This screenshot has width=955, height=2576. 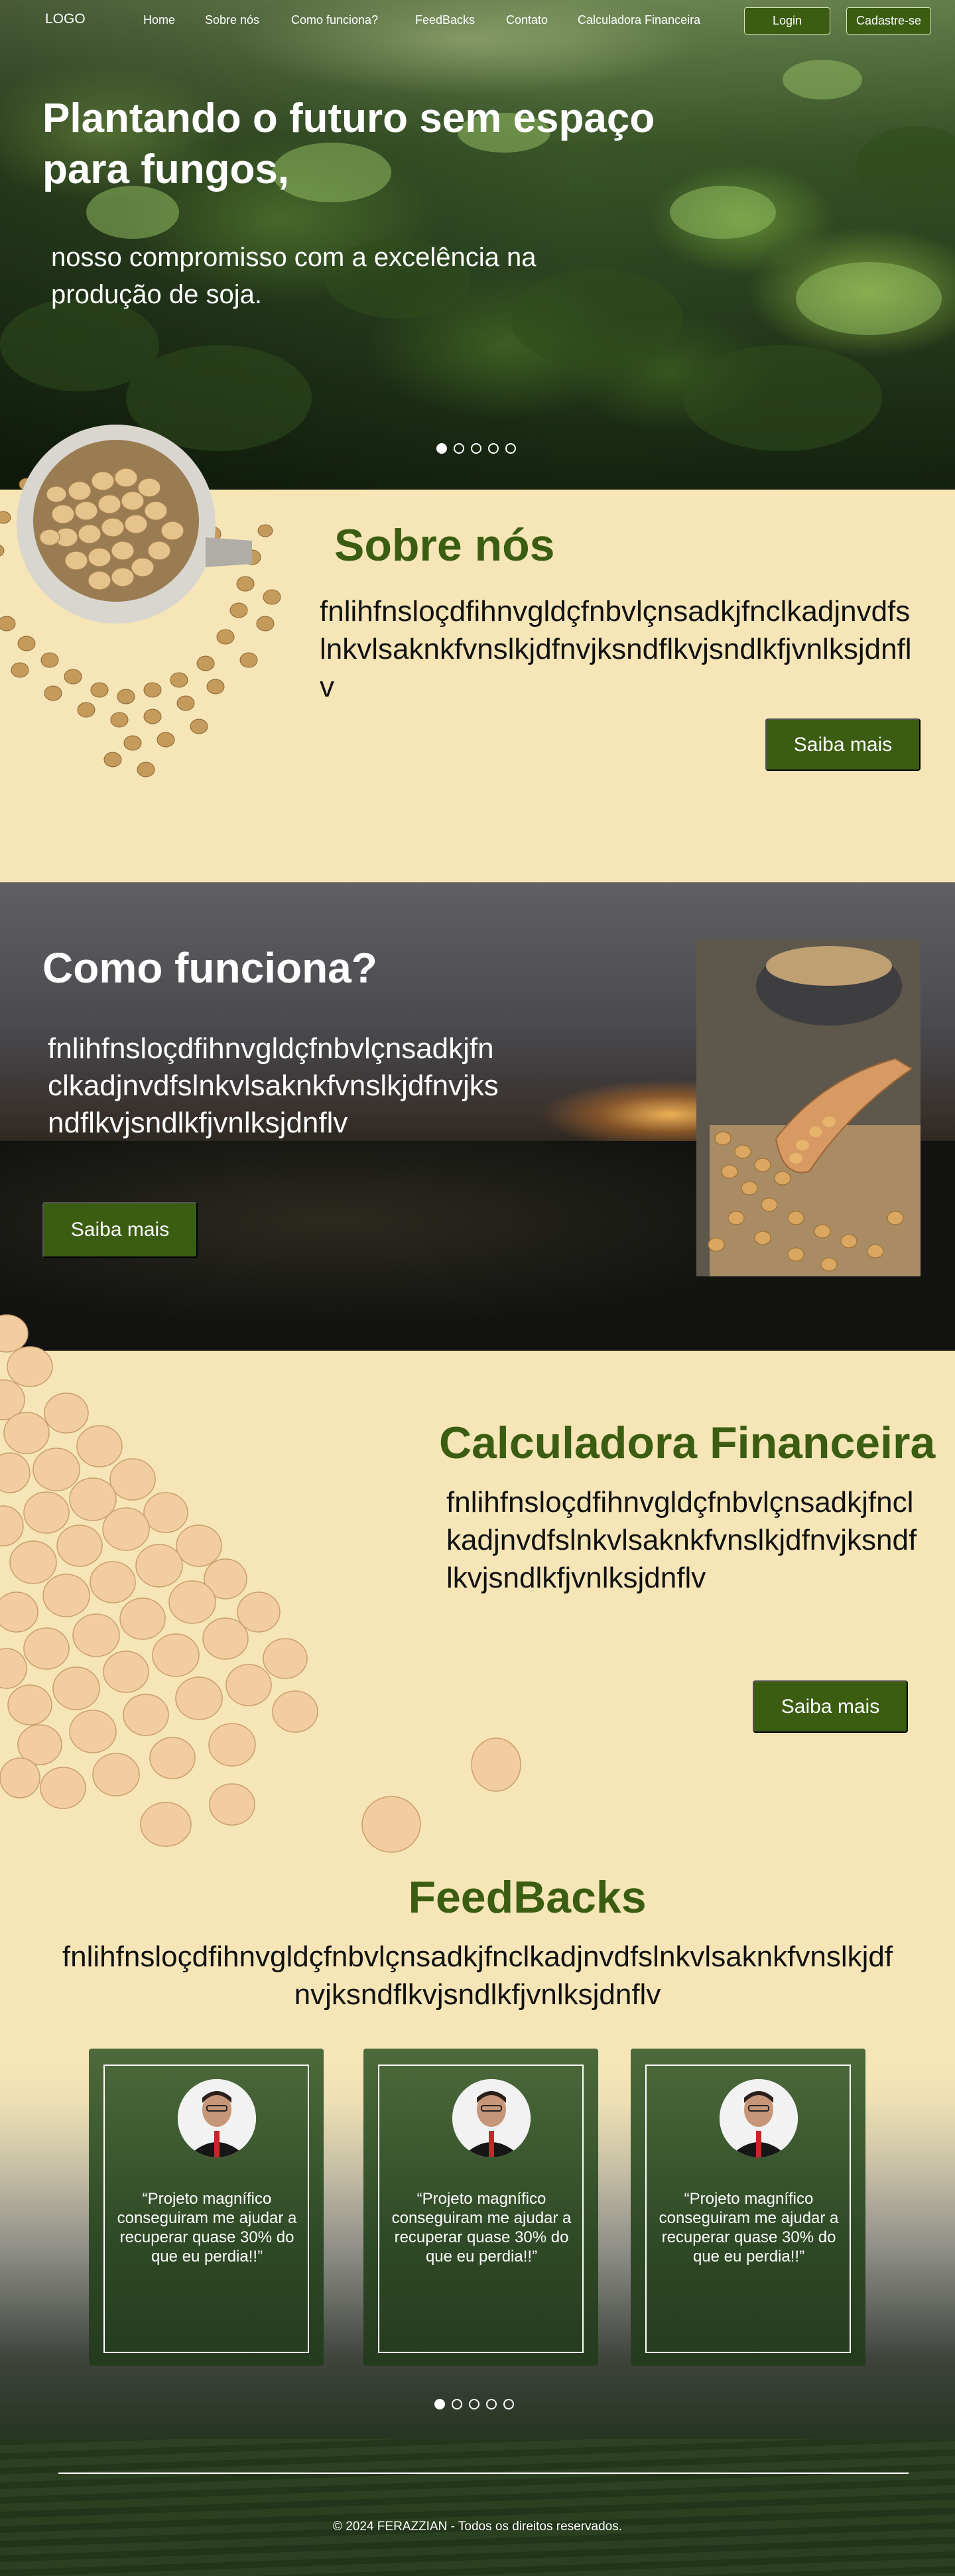 I want to click on feedback-carousel-dots, so click(x=474, y=2404).